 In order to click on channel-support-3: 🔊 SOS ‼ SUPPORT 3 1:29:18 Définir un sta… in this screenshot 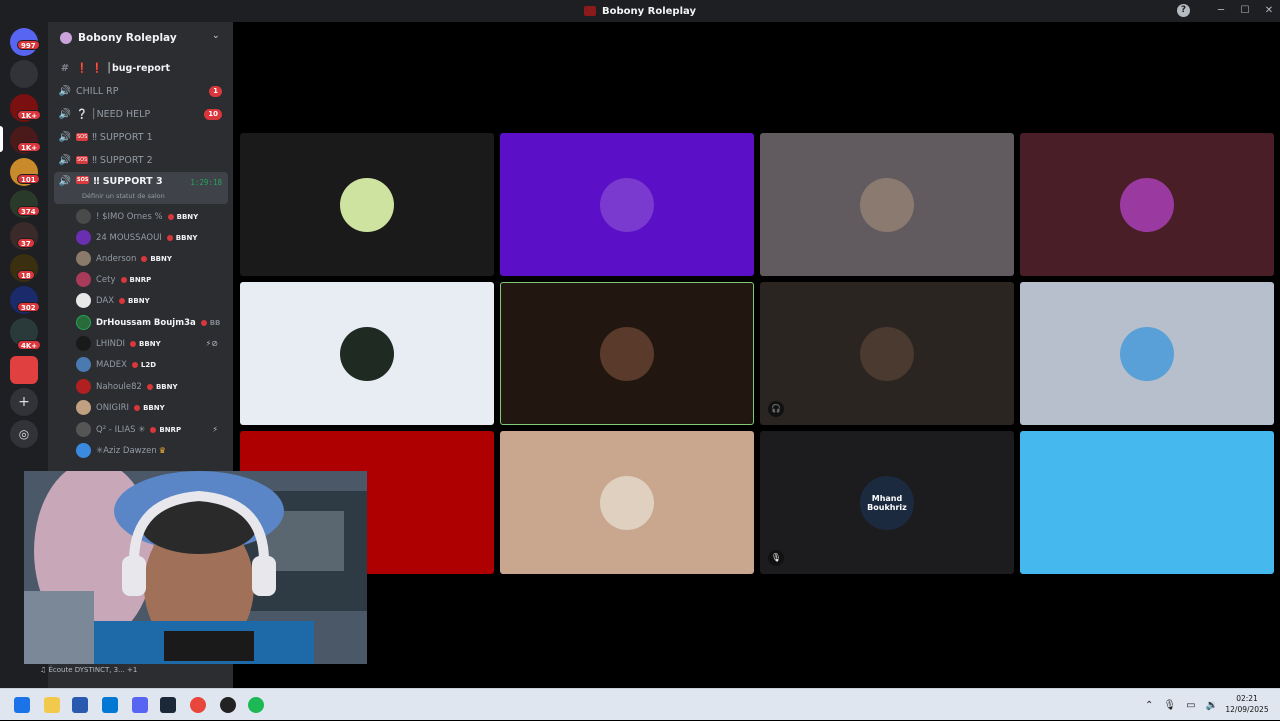, I will do `click(141, 188)`.